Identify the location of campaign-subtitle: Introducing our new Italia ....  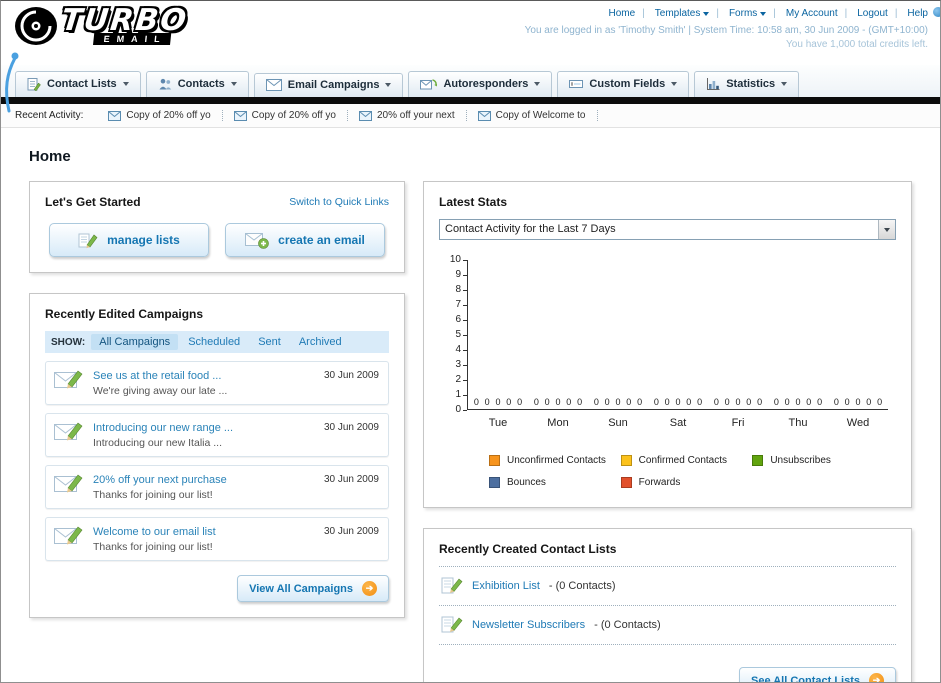
(157, 443).